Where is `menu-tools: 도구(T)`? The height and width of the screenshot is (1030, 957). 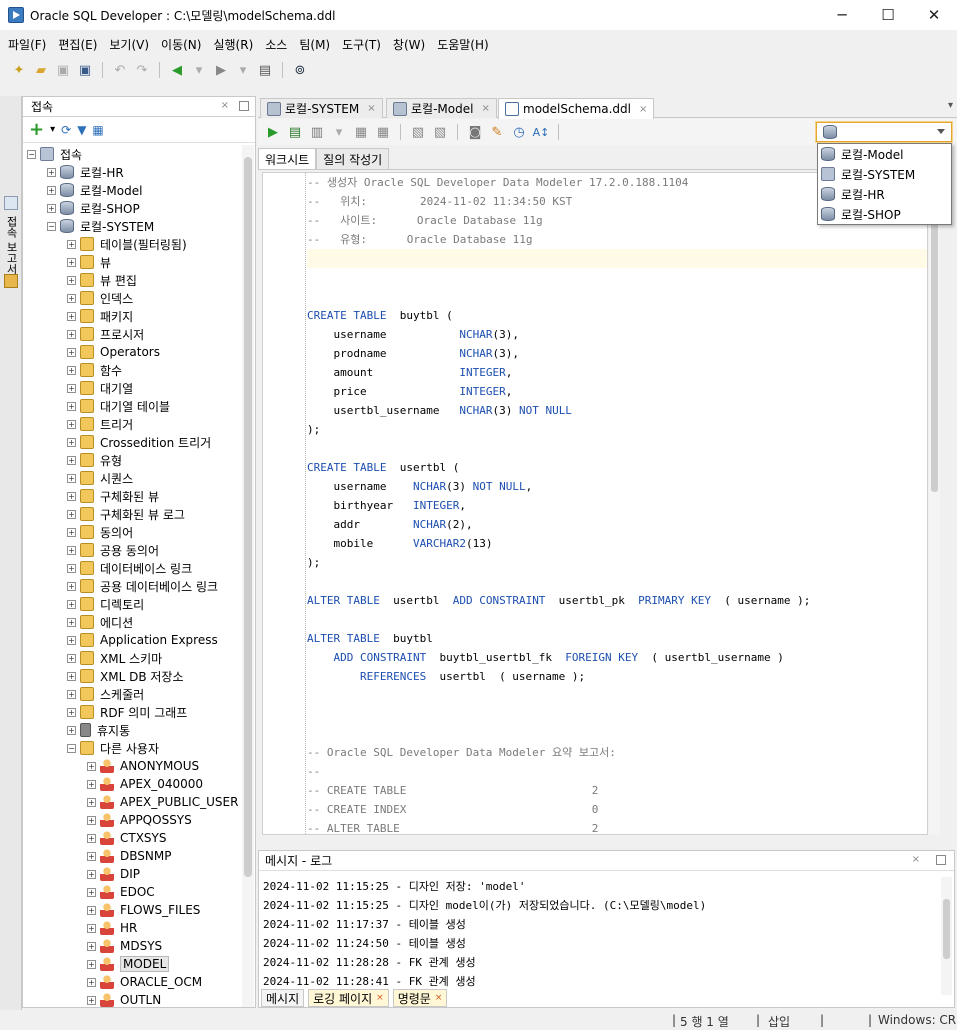 menu-tools: 도구(T) is located at coordinates (361, 44).